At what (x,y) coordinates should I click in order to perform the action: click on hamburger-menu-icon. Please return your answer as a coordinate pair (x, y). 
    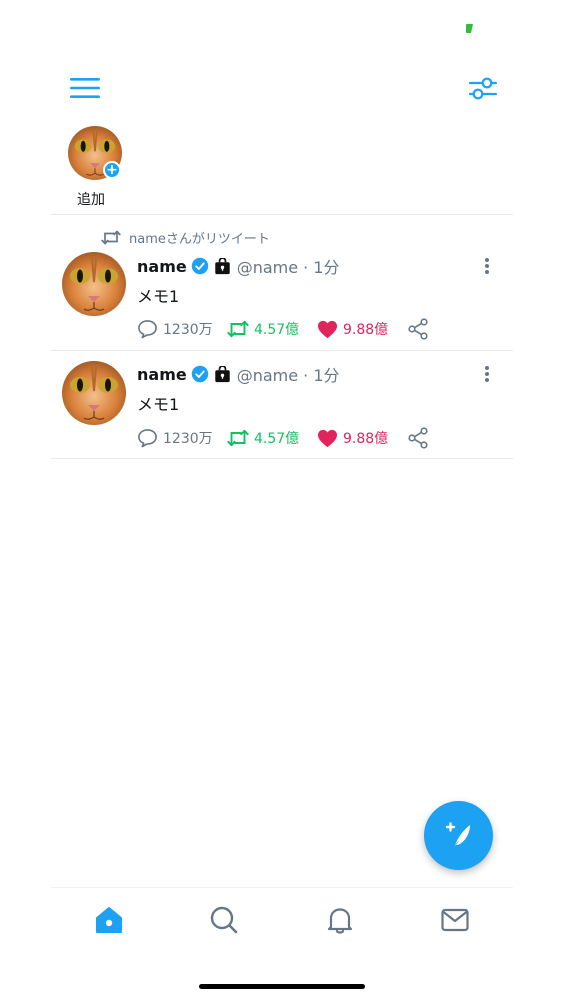
    Looking at the image, I should click on (85, 88).